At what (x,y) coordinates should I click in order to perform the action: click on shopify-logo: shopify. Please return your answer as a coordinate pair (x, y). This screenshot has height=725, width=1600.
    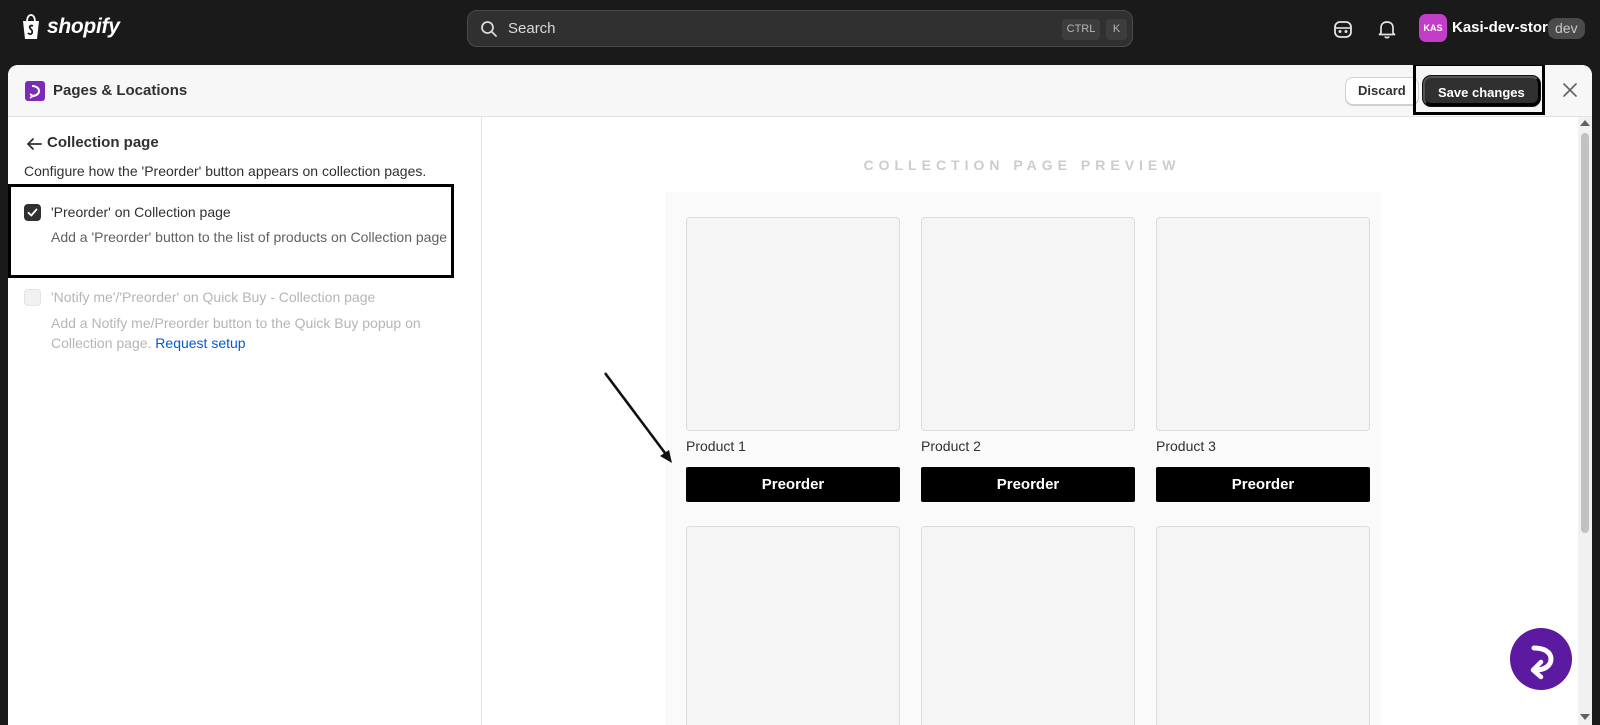
    Looking at the image, I should click on (70, 27).